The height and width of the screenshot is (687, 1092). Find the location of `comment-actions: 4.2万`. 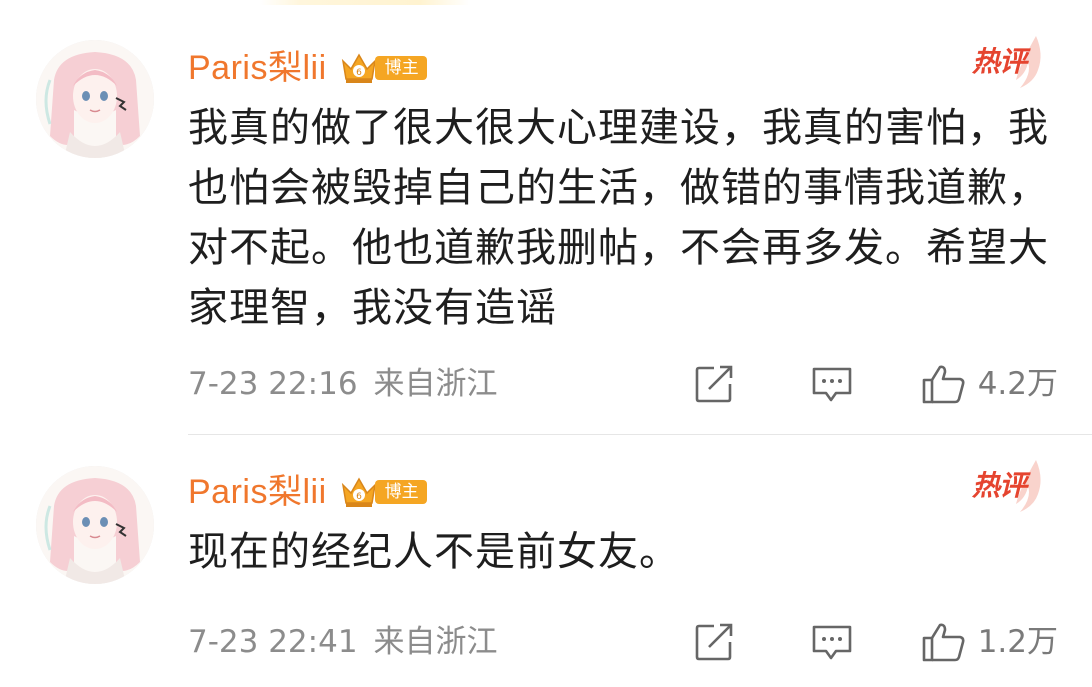

comment-actions: 4.2万 is located at coordinates (876, 384).